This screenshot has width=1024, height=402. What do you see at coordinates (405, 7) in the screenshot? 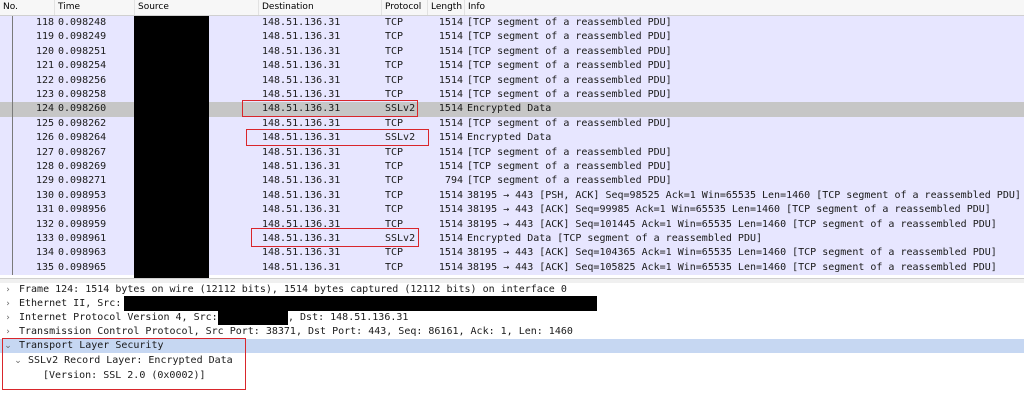
I see `column-header-protocol: Protocol` at bounding box center [405, 7].